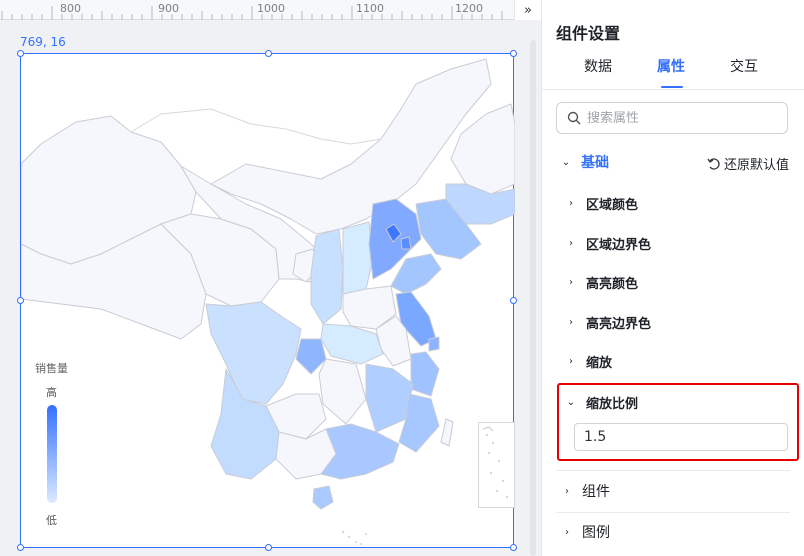 Image resolution: width=804 pixels, height=556 pixels. I want to click on item-label: 缩放比例, so click(612, 404).